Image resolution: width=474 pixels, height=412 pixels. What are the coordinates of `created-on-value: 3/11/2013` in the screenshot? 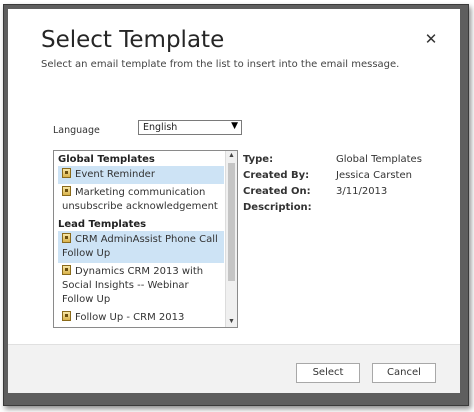 It's located at (362, 191).